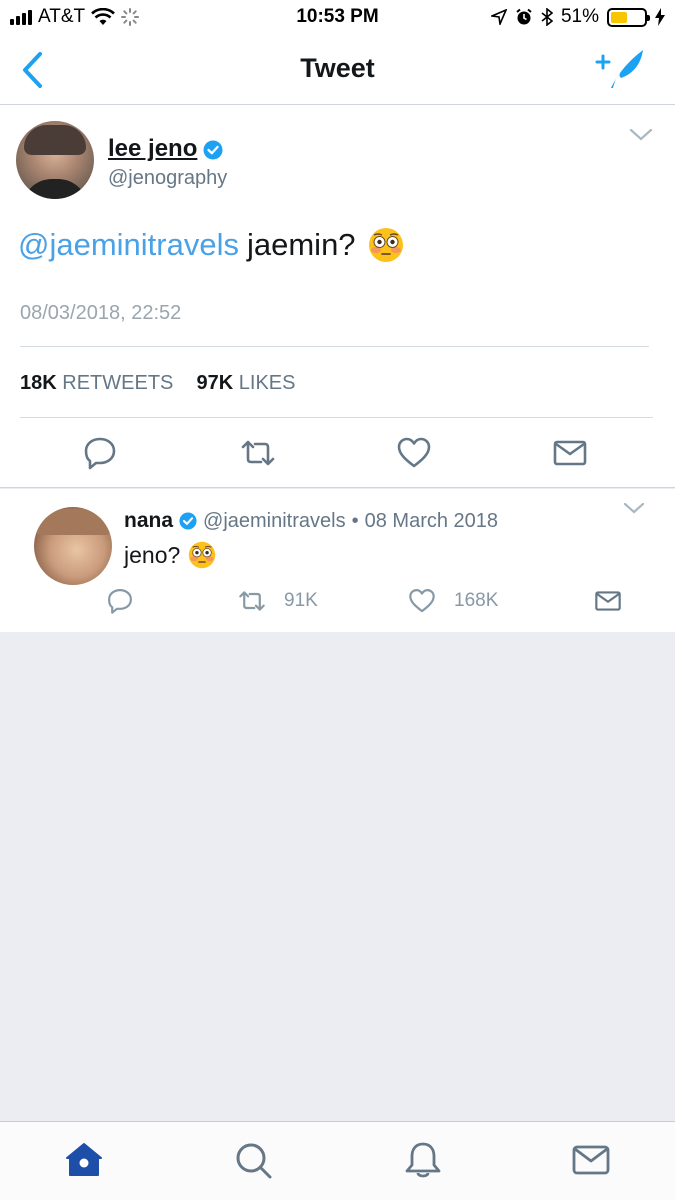 The image size is (675, 1200). Describe the element at coordinates (274, 521) in the screenshot. I see `reply-user-handle: @jaeminitravels` at that location.